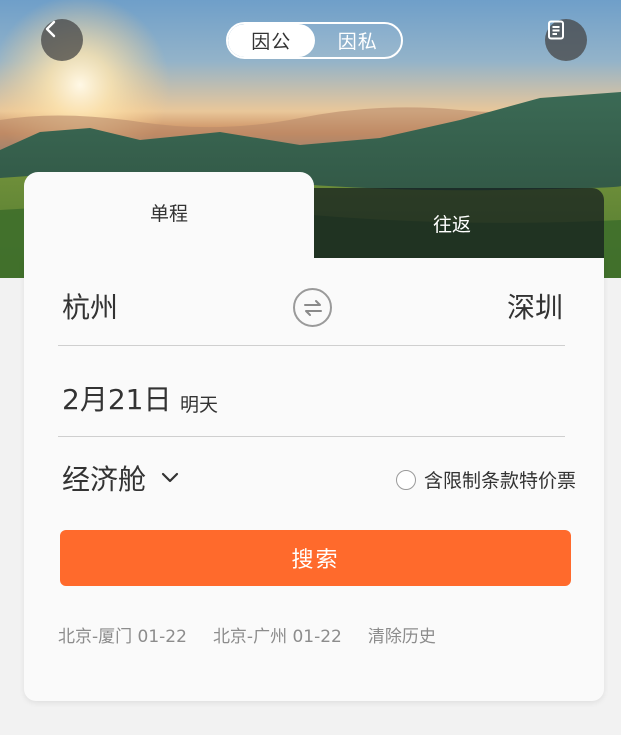 The height and width of the screenshot is (735, 621). I want to click on trip-purpose-toggle: 因公 因私, so click(314, 40).